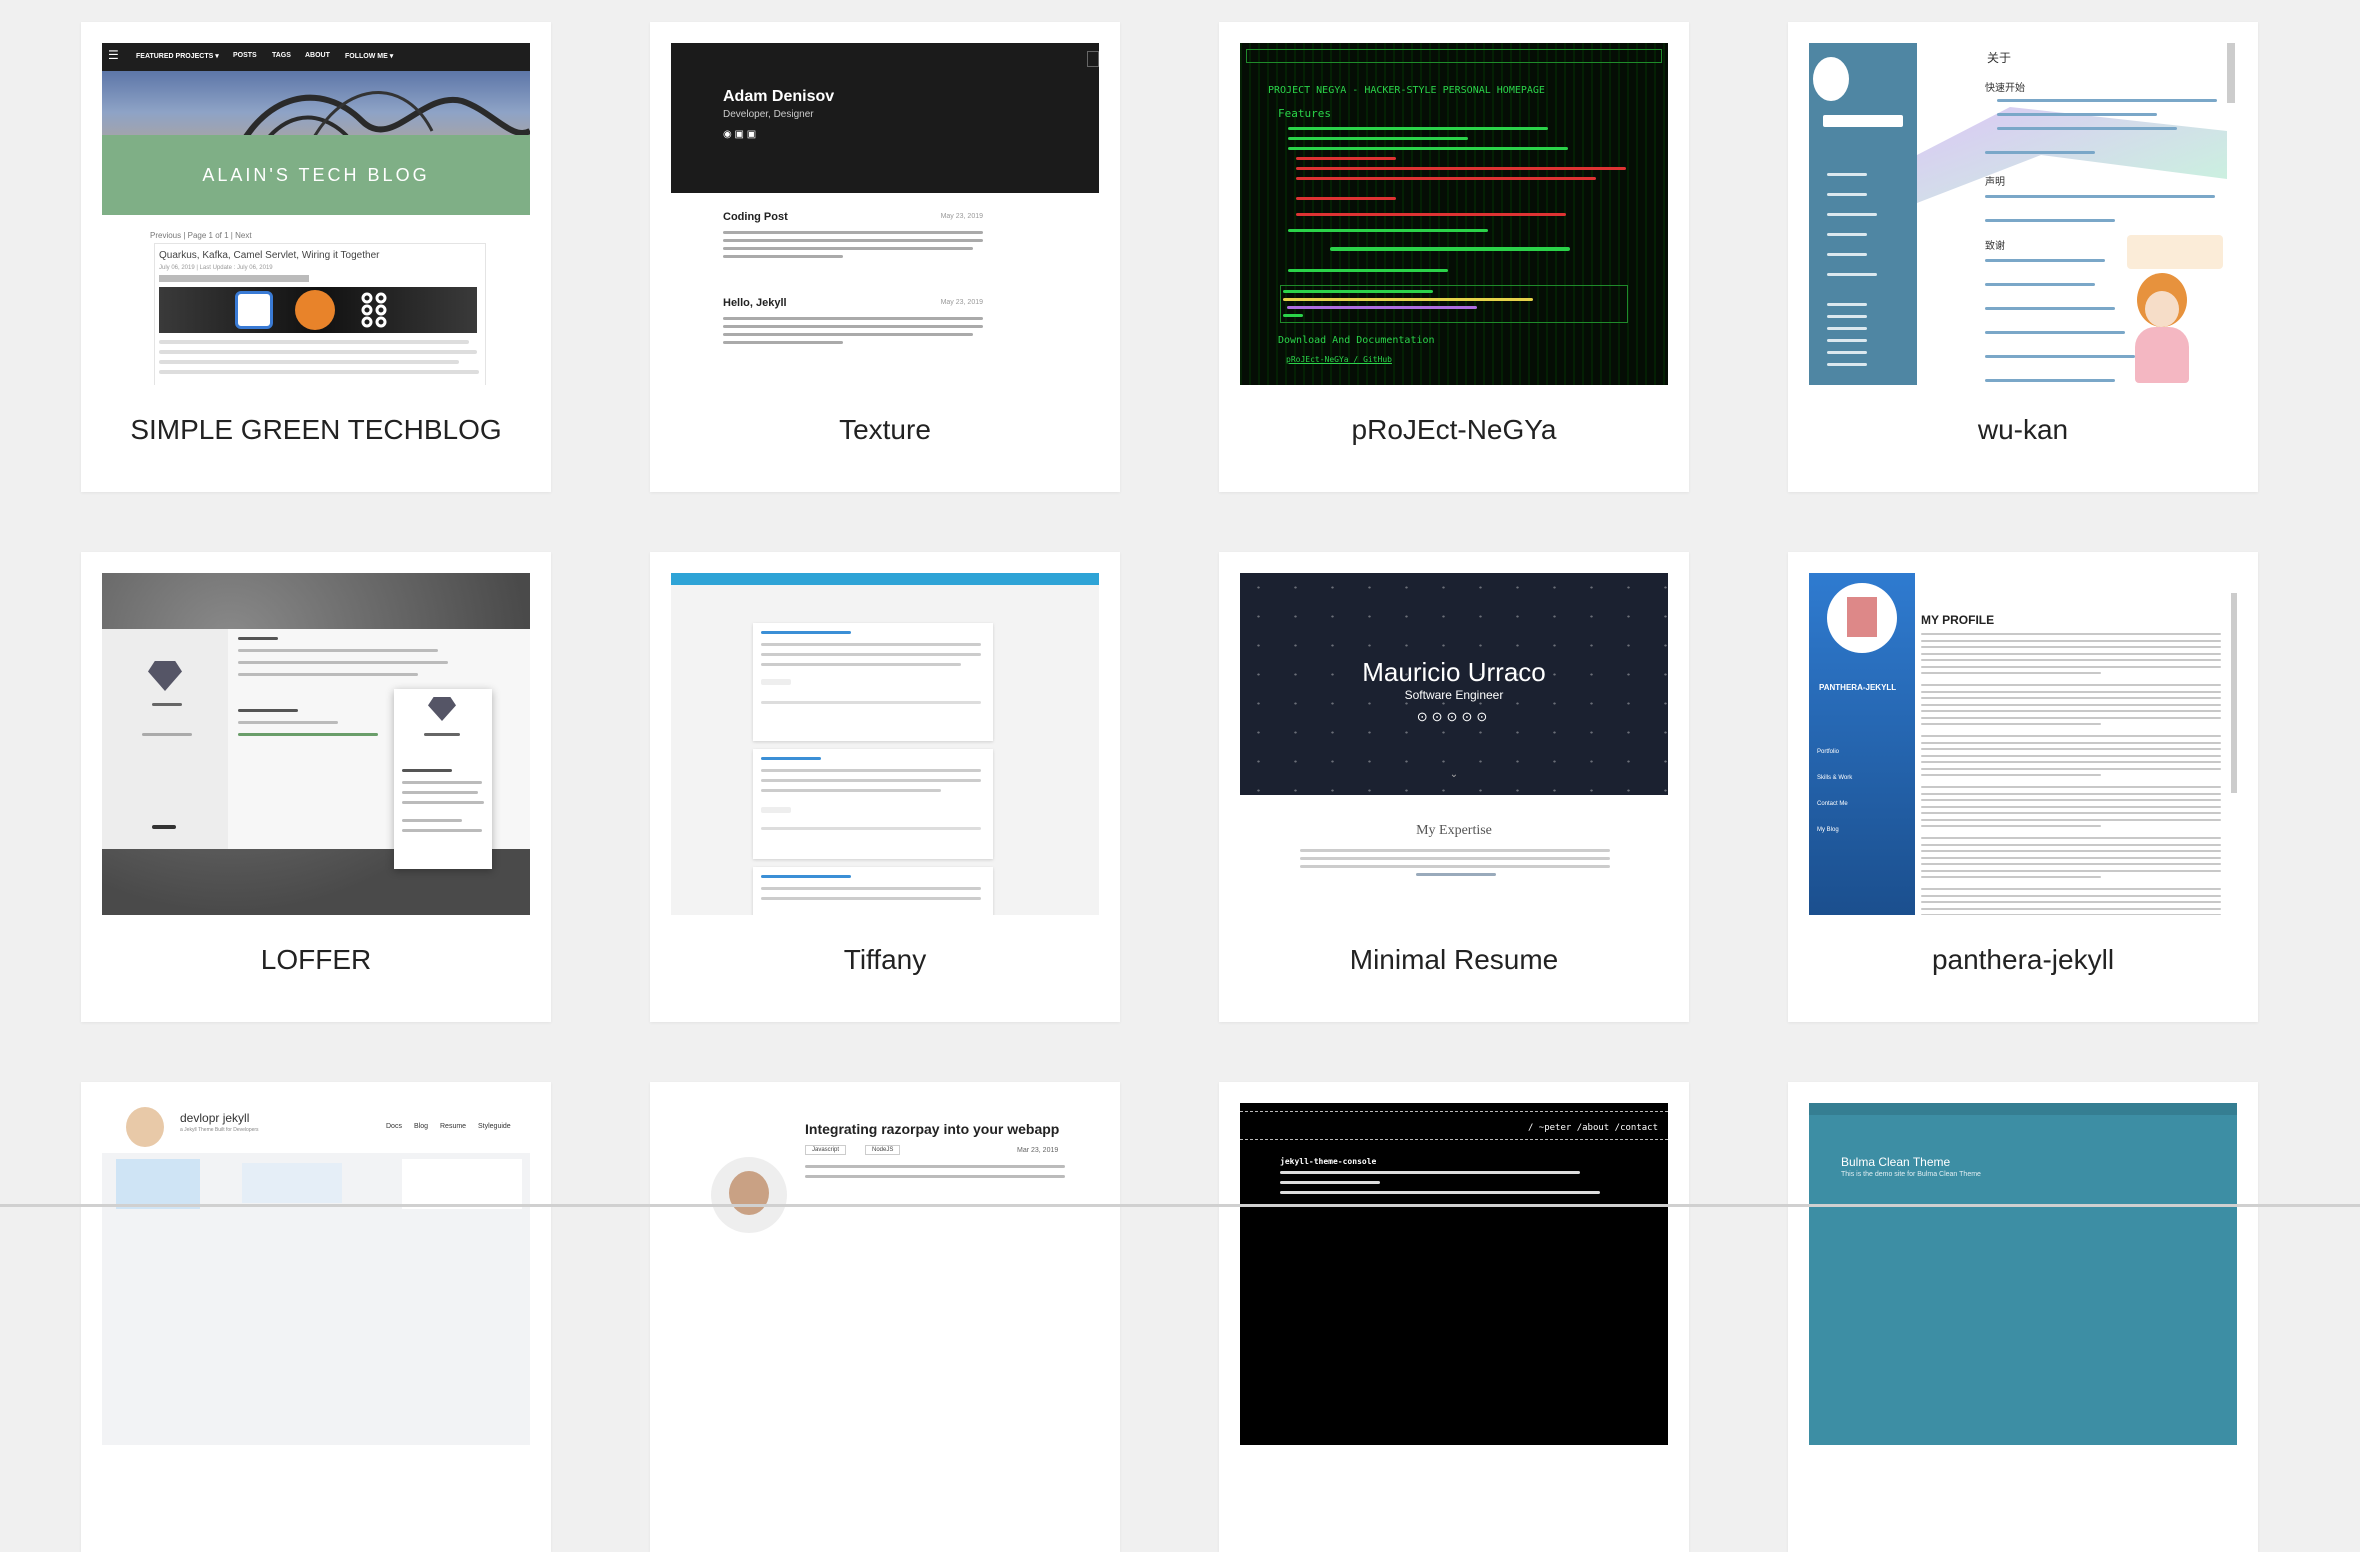  I want to click on preview-subtitle: a Jekyll Theme Built for Developers, so click(219, 1130).